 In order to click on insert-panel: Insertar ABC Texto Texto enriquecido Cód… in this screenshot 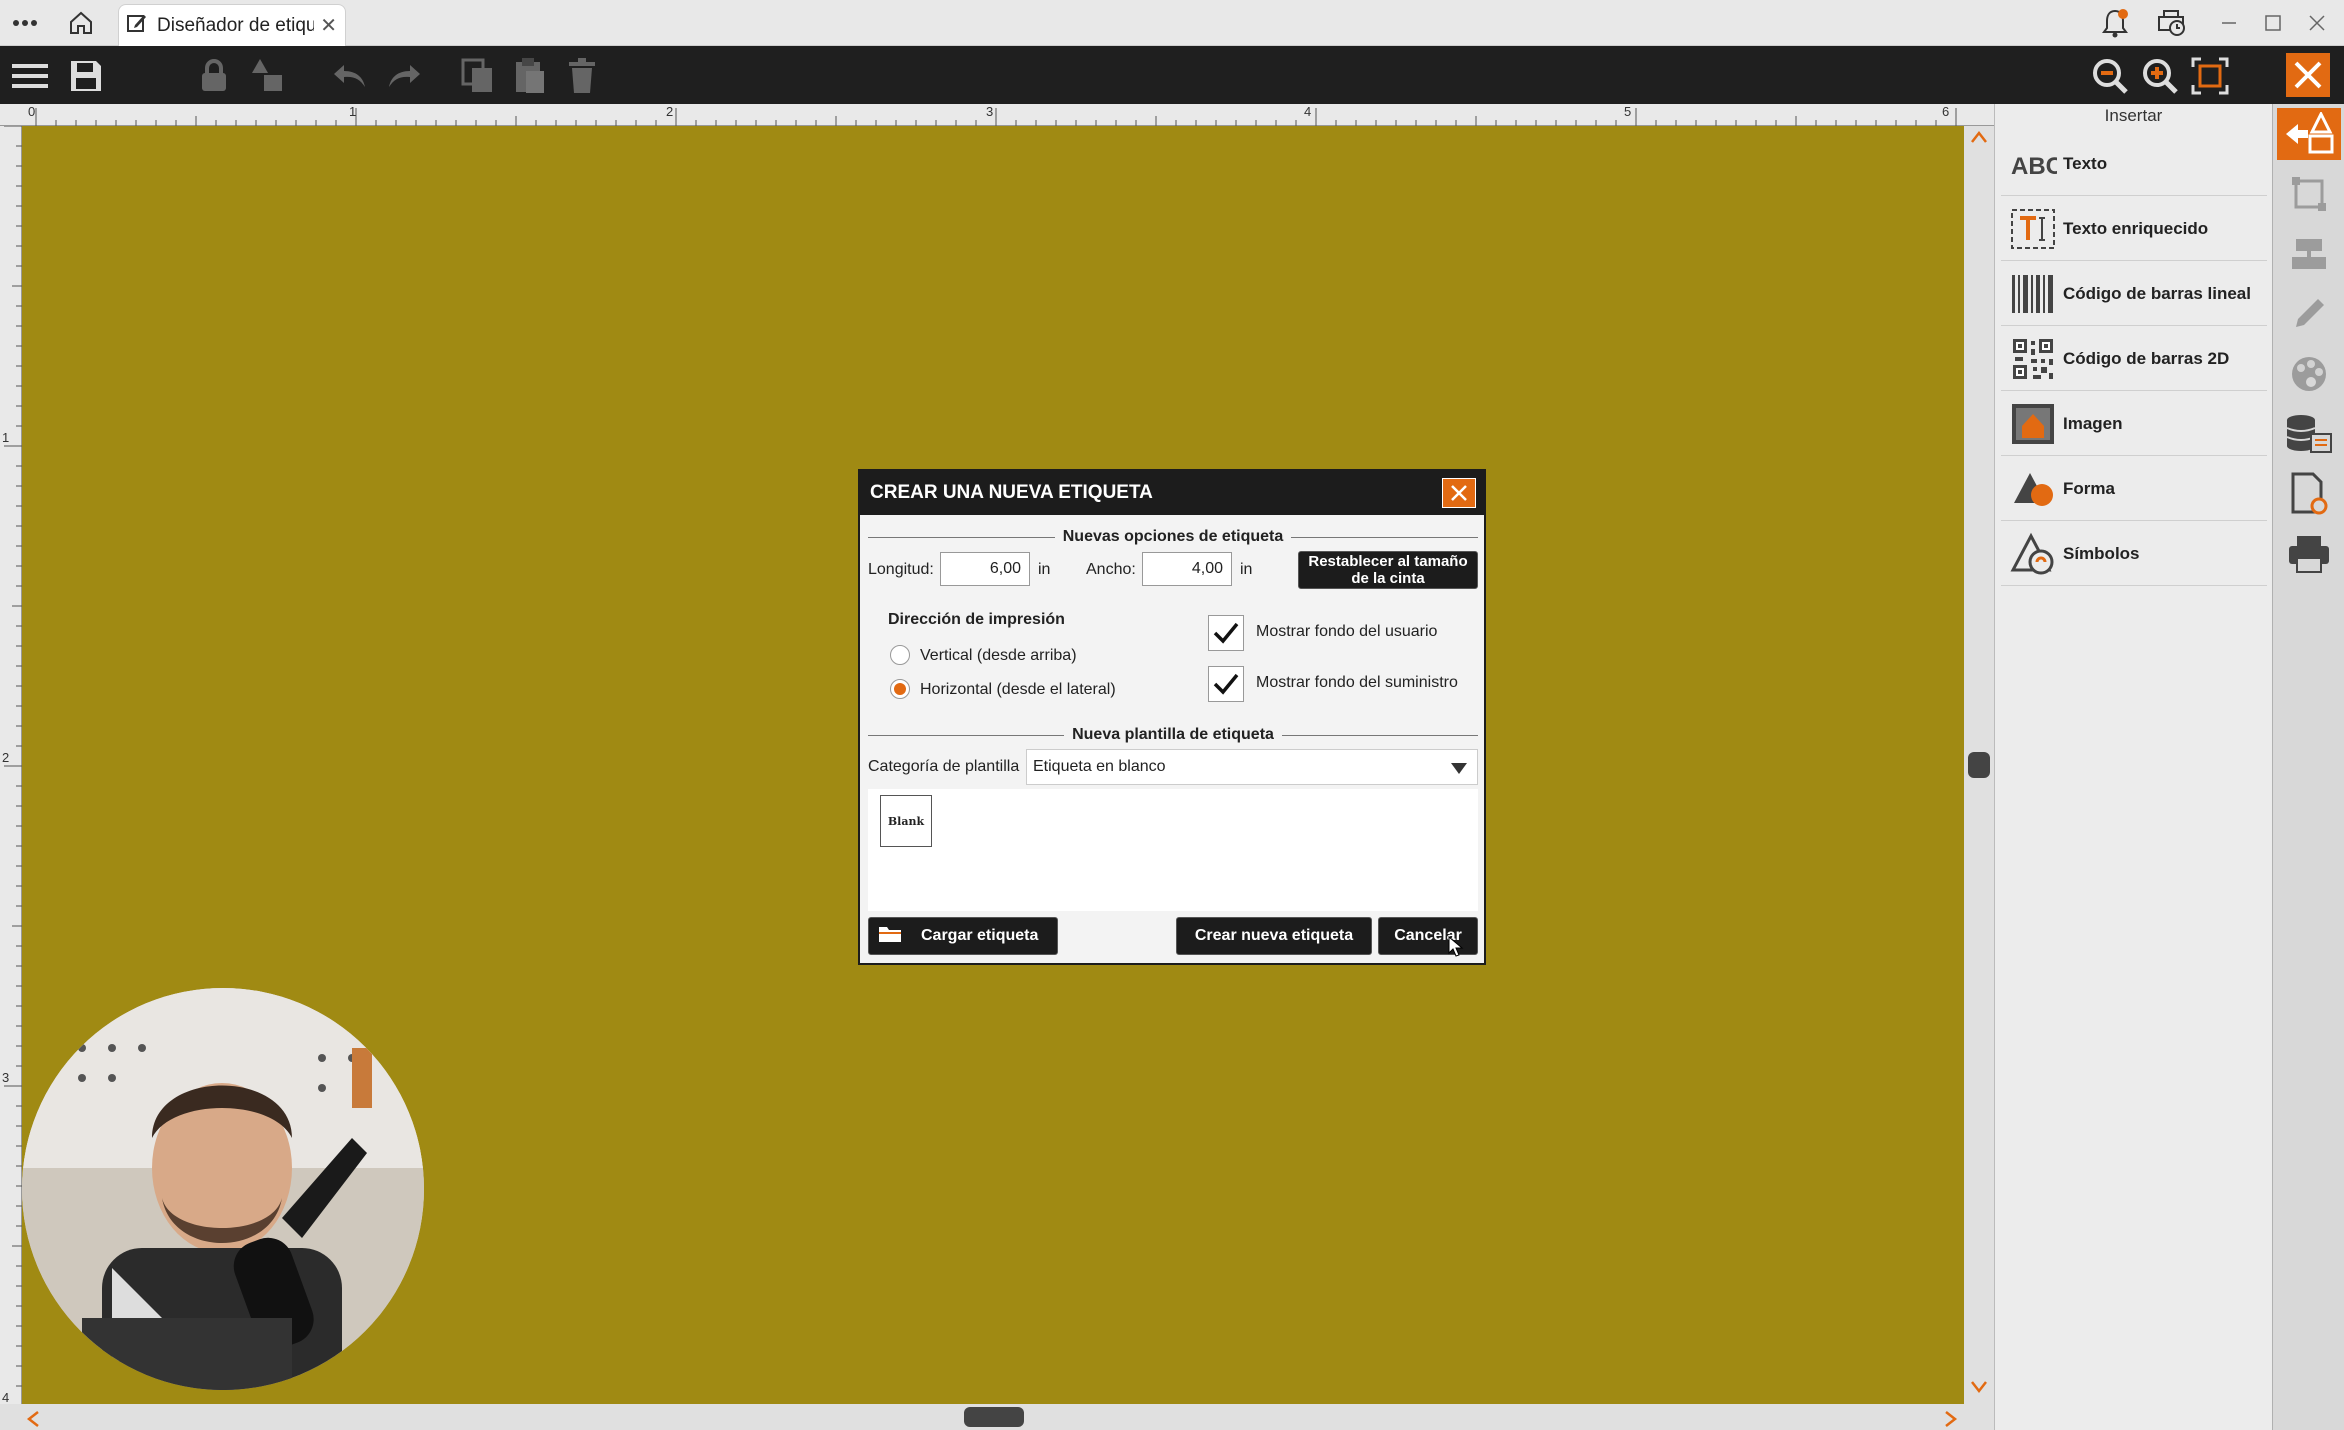, I will do `click(2133, 767)`.